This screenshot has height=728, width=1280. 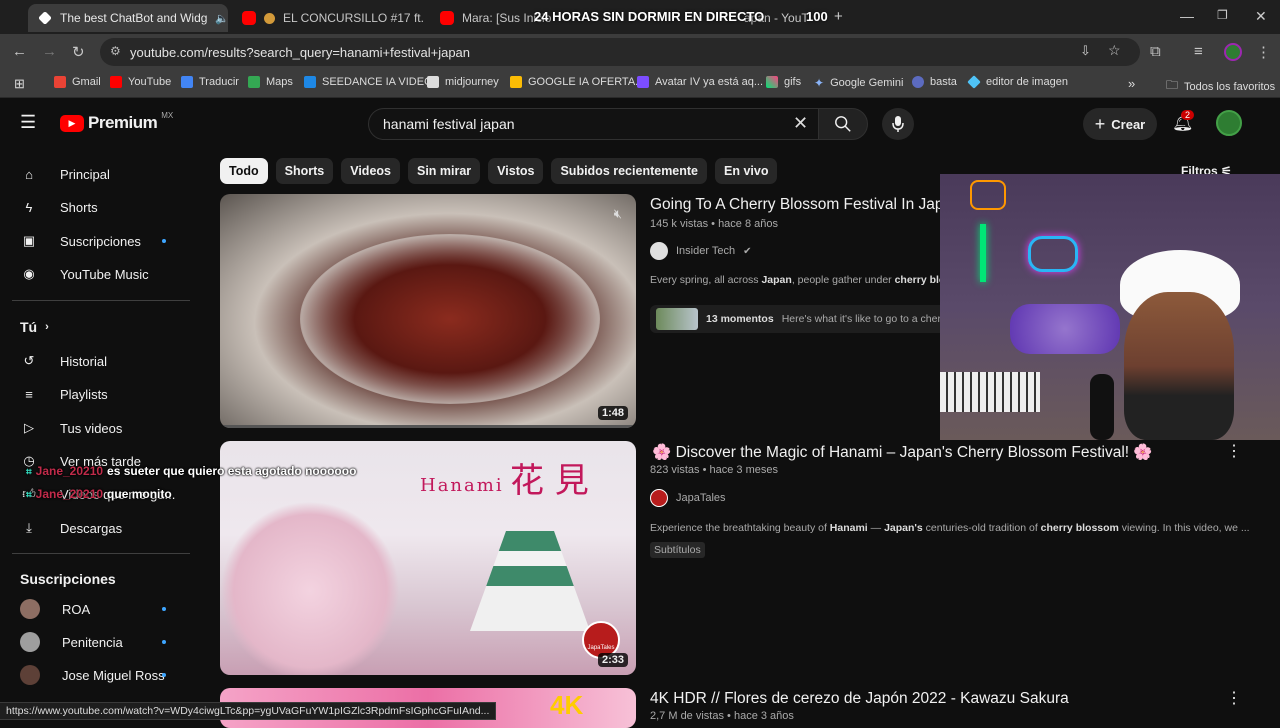 What do you see at coordinates (77, 82) in the screenshot?
I see `bookmark-gmail: Gmail` at bounding box center [77, 82].